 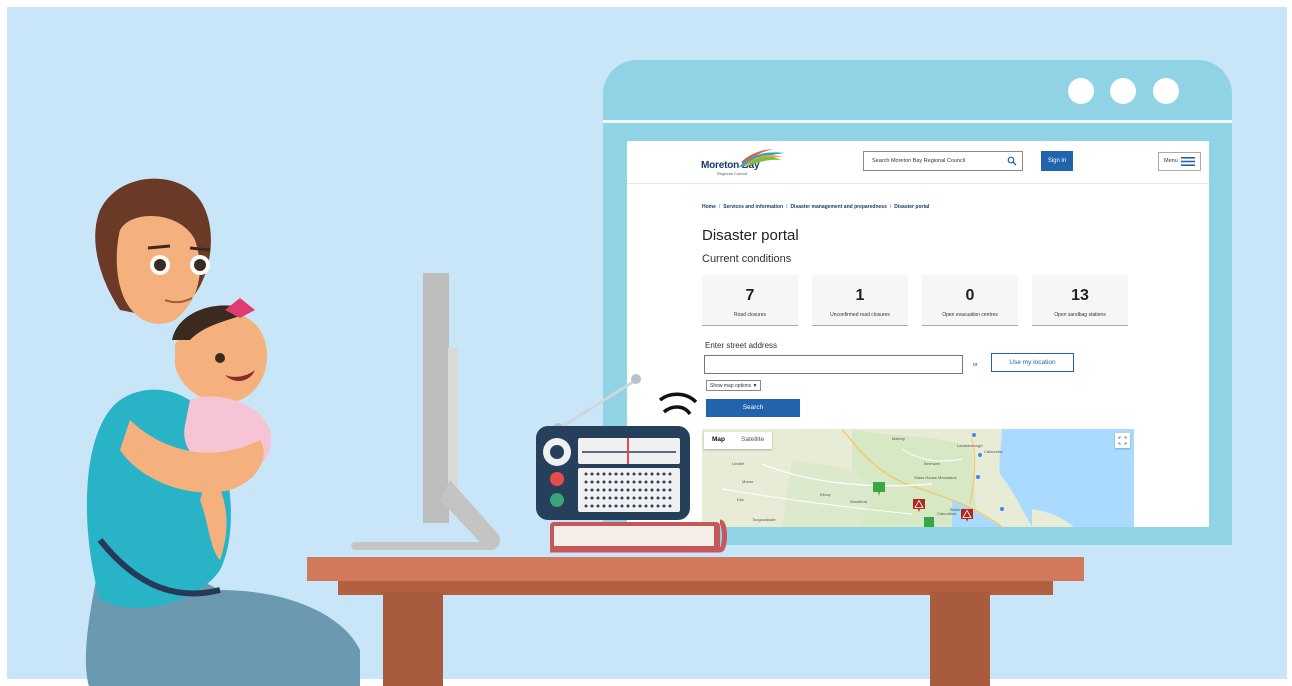 I want to click on hamburger-icon, so click(x=1188, y=161).